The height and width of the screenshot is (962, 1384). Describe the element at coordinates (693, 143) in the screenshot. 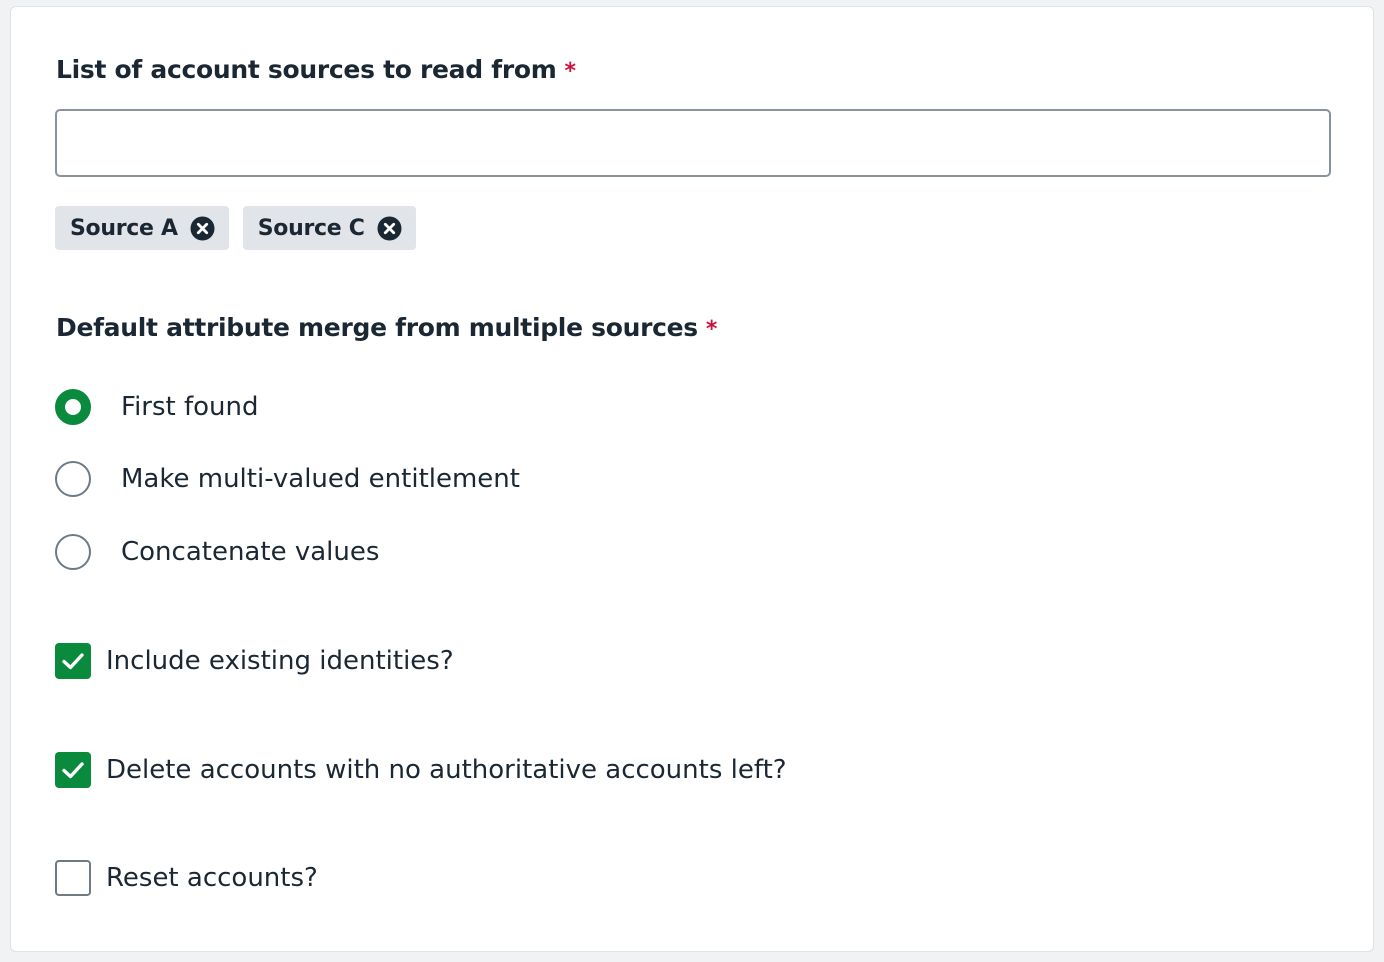

I see `account-sources-input` at that location.